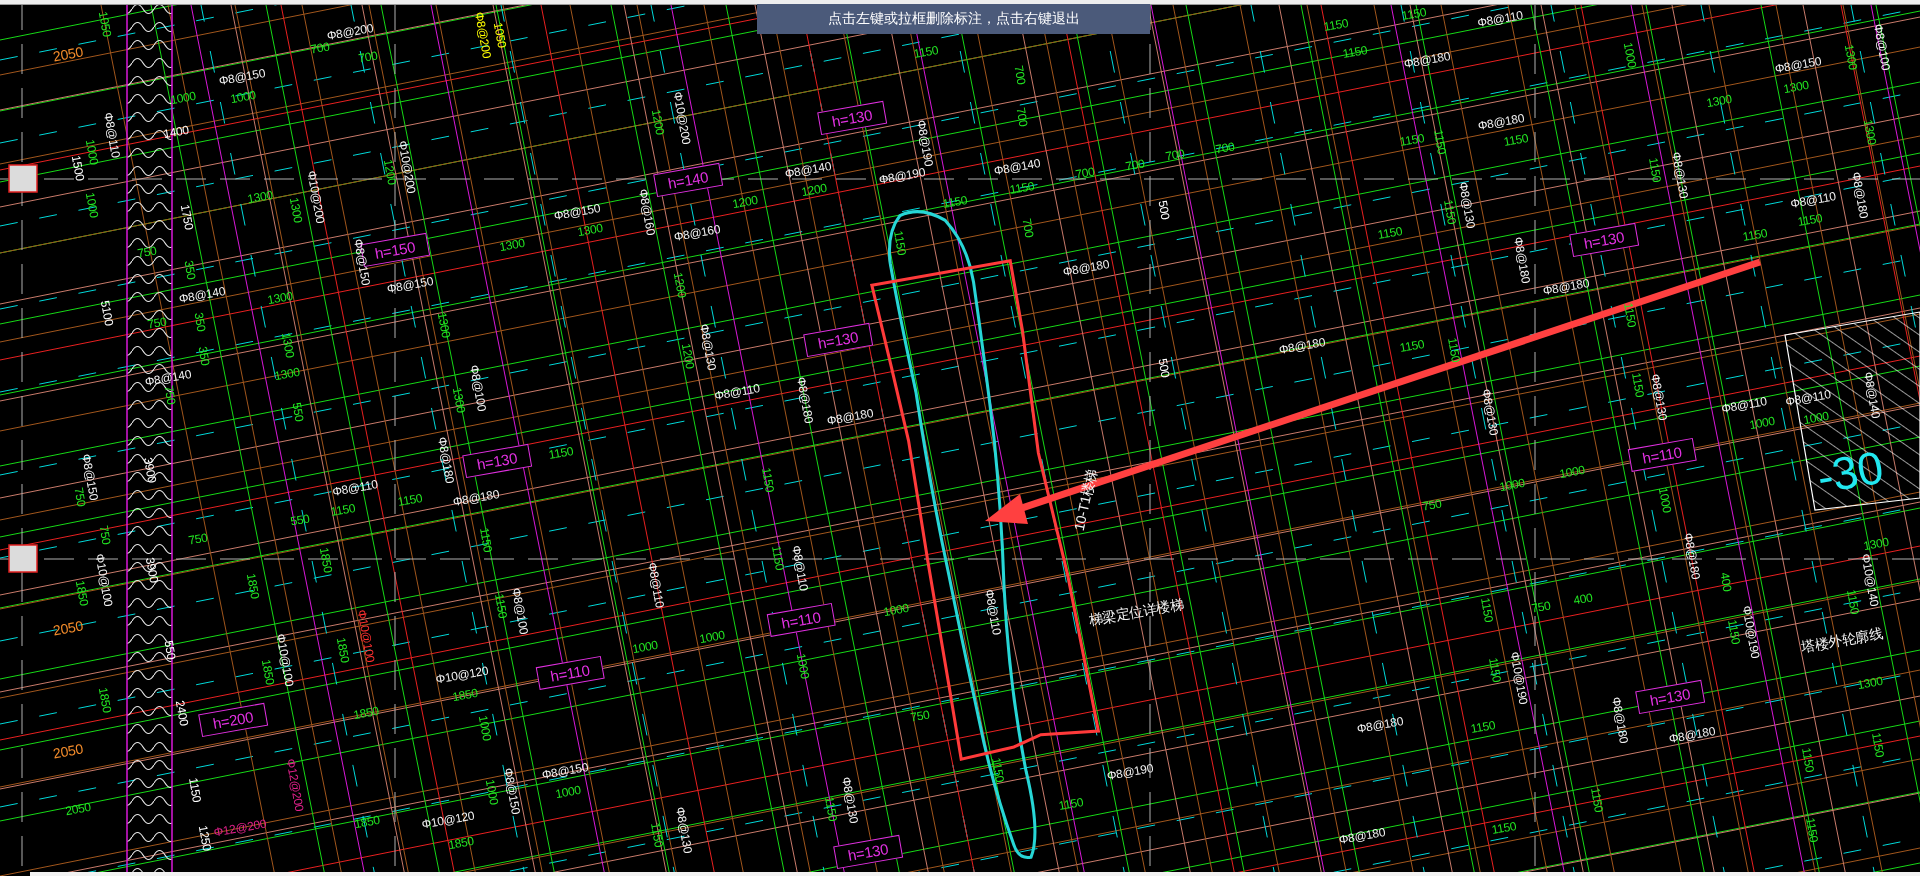  I want to click on dimension-label: 500, so click(1164, 368).